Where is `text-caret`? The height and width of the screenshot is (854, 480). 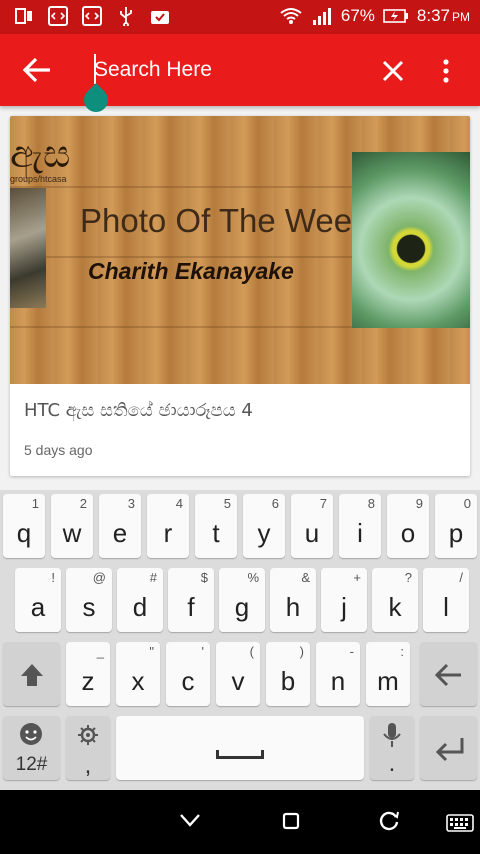
text-caret is located at coordinates (95, 69).